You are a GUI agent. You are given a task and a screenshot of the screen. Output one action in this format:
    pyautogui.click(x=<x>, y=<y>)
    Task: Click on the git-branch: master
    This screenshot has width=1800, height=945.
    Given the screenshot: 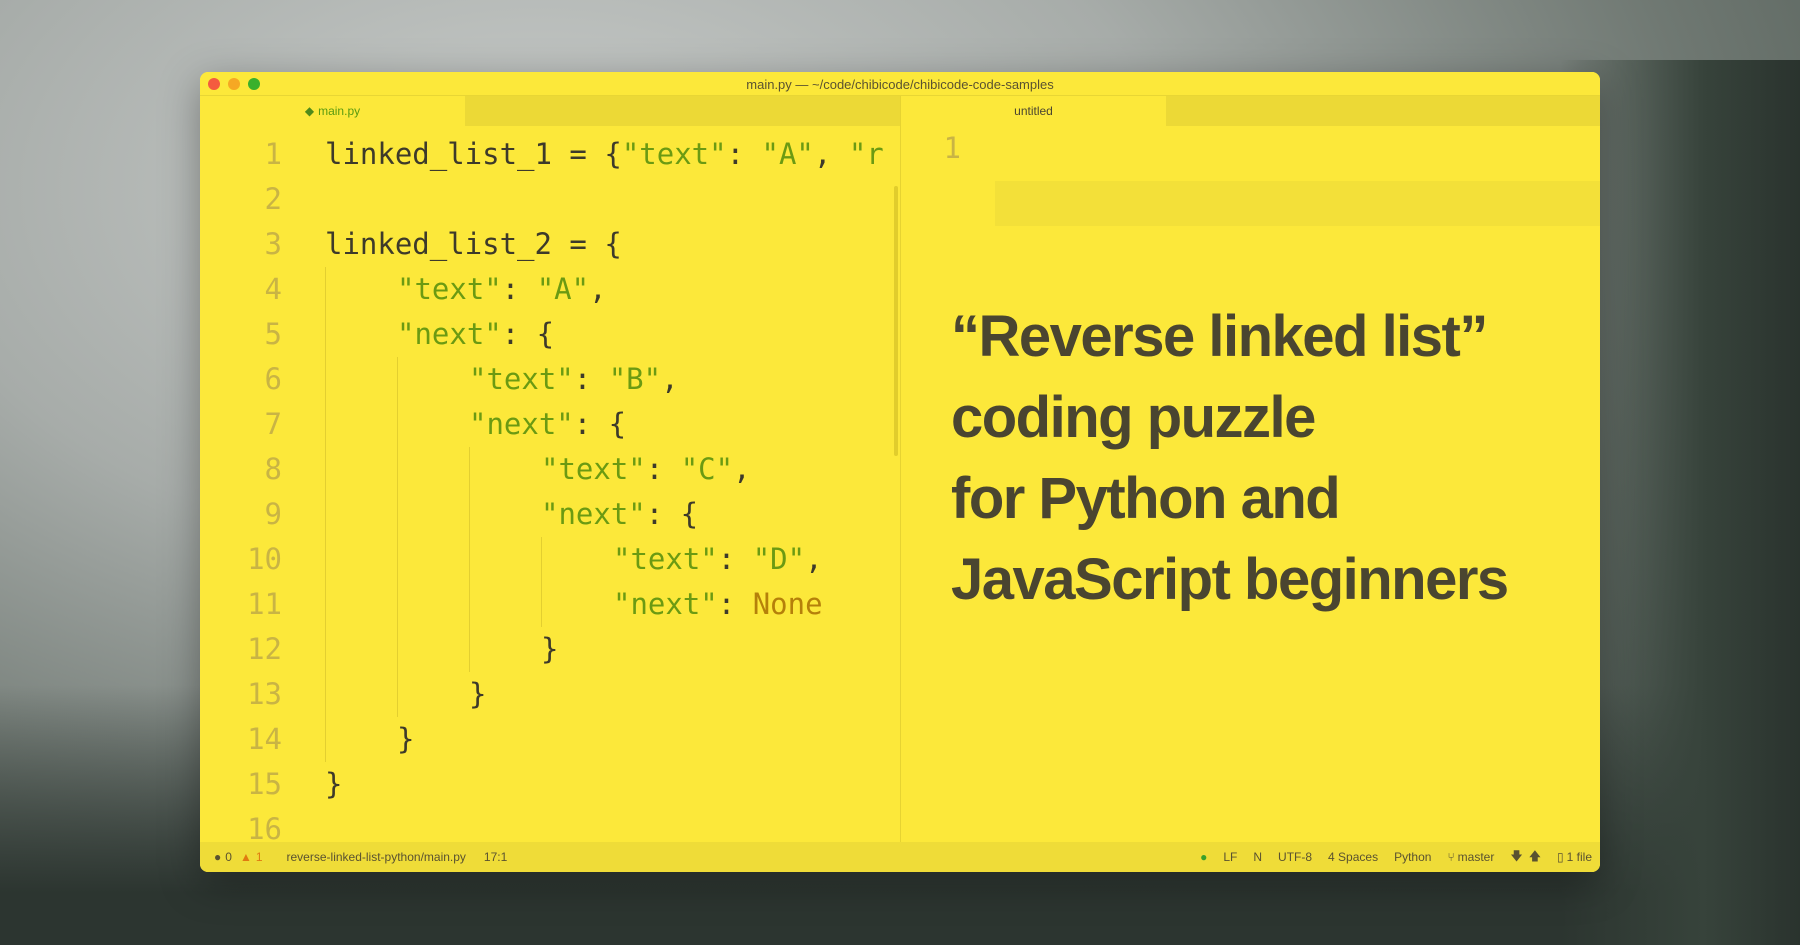 What is the action you would take?
    pyautogui.click(x=1476, y=857)
    